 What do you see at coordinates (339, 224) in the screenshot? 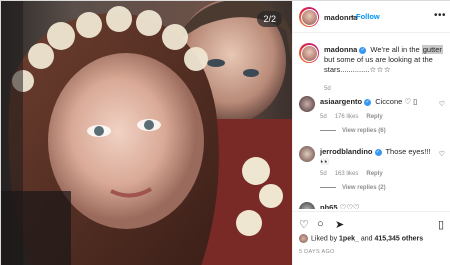
I see `share-send-icon: ➤` at bounding box center [339, 224].